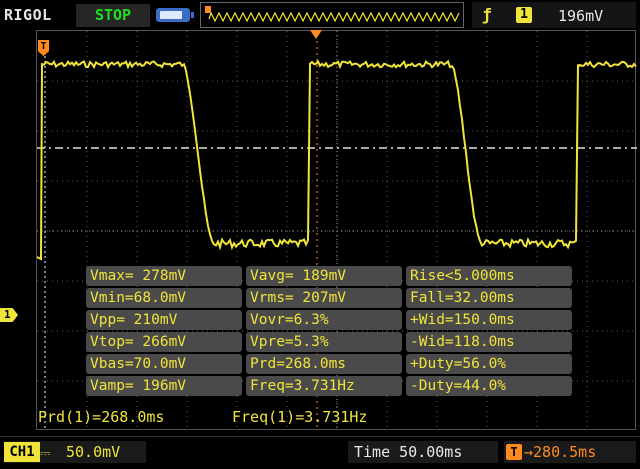 This screenshot has height=469, width=640. Describe the element at coordinates (324, 386) in the screenshot. I see `measurement-cell: Freq=3.731Hz` at that location.